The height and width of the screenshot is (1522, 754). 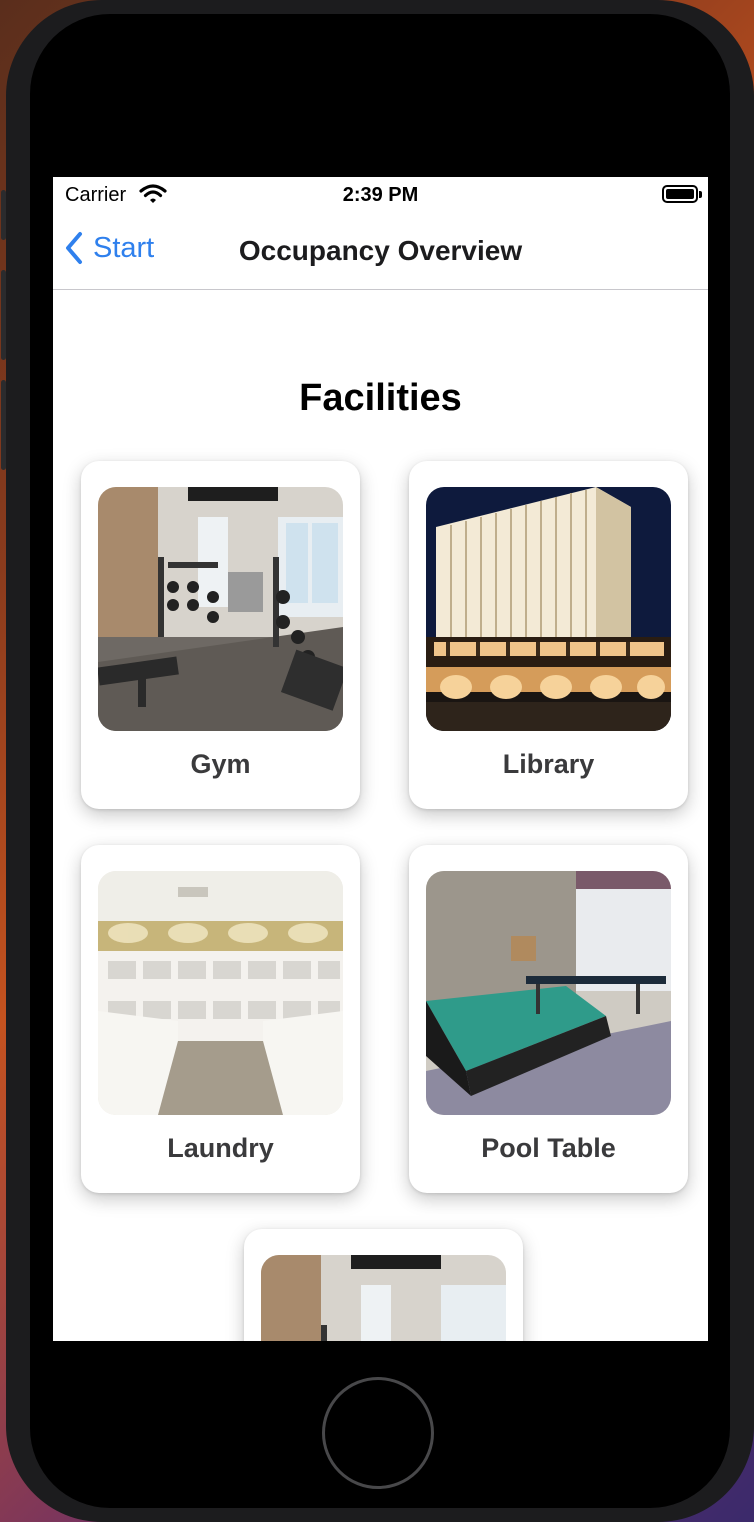 I want to click on facility-card-partial, so click(x=383, y=1285).